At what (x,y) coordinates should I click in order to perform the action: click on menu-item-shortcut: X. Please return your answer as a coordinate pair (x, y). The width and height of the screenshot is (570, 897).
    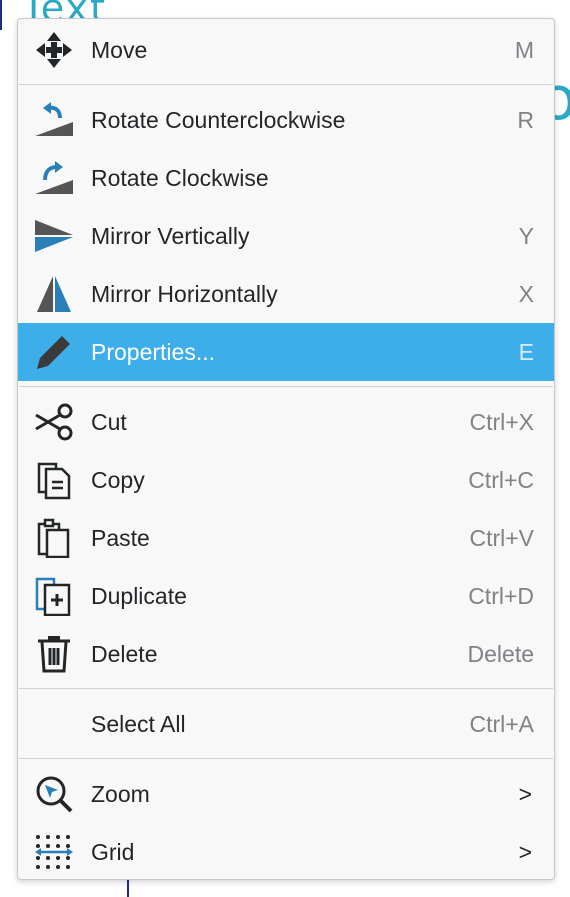
    Looking at the image, I should click on (526, 293).